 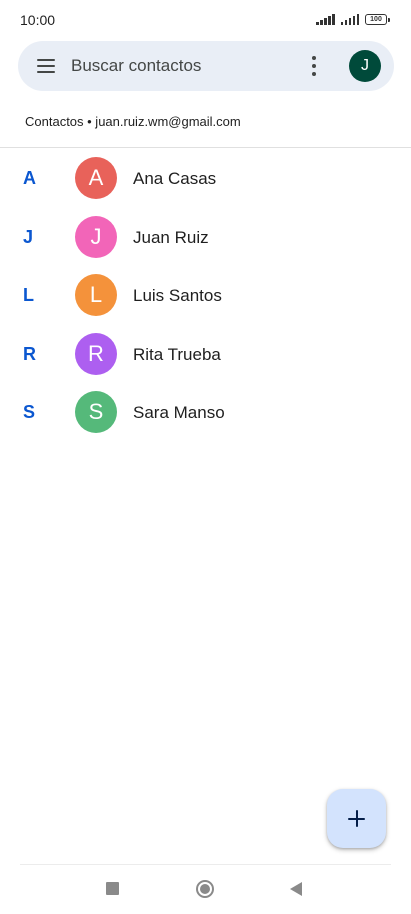 What do you see at coordinates (356, 818) in the screenshot?
I see `add-contact-button` at bounding box center [356, 818].